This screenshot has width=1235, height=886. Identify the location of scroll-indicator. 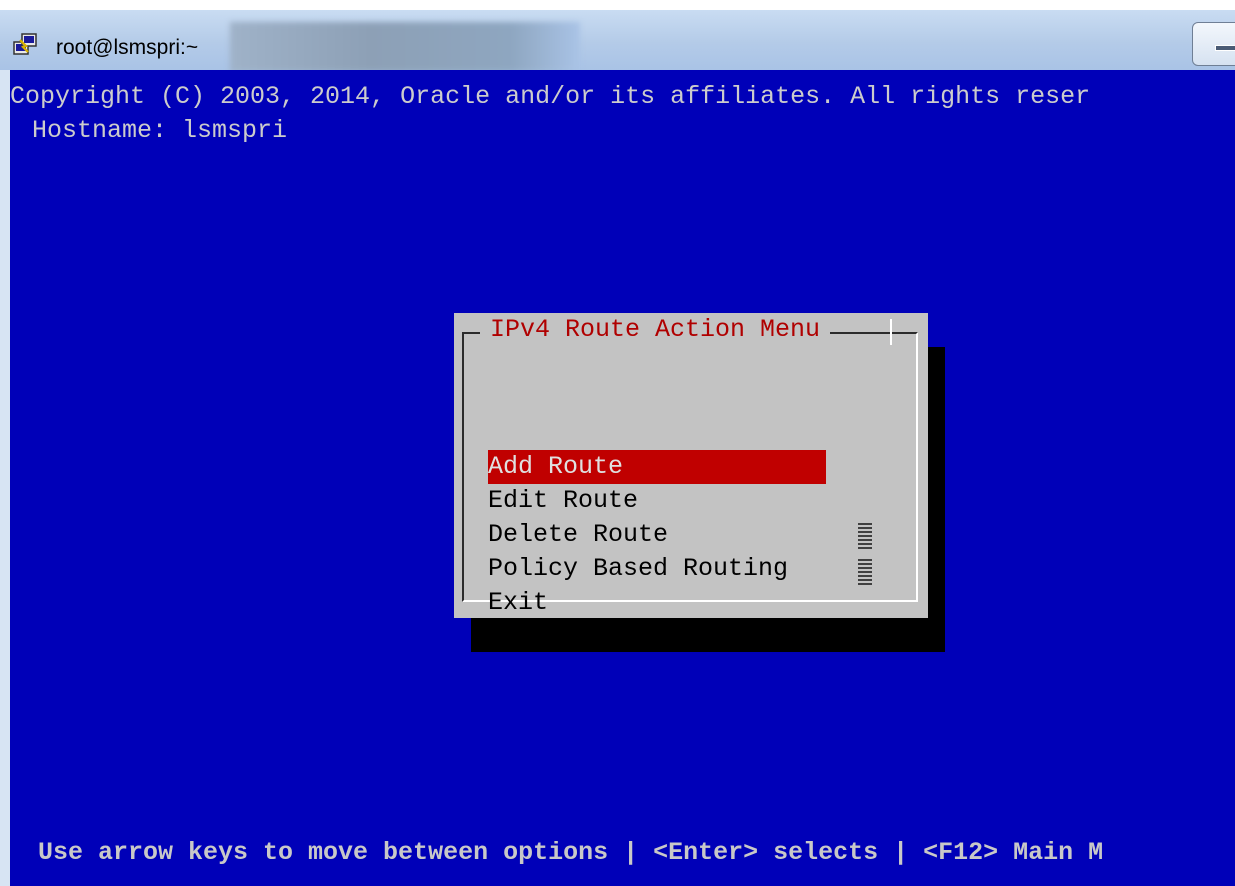
(865, 555).